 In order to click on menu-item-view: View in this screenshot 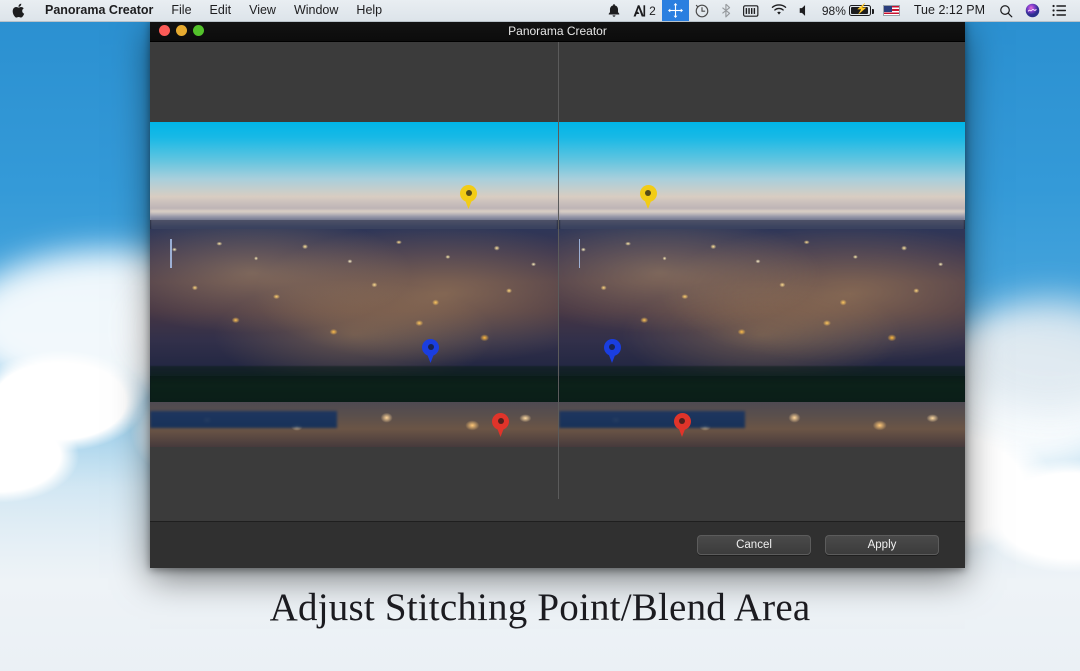, I will do `click(262, 10)`.